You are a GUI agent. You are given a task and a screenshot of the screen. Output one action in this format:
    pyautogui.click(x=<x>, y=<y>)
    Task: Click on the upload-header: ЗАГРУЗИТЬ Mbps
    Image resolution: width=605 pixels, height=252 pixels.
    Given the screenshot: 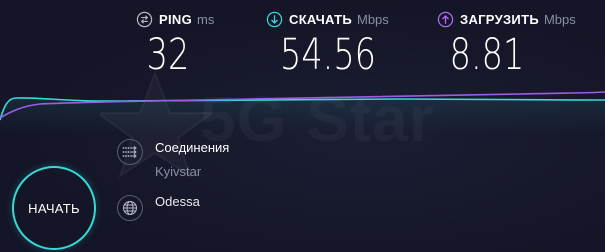 What is the action you would take?
    pyautogui.click(x=512, y=19)
    